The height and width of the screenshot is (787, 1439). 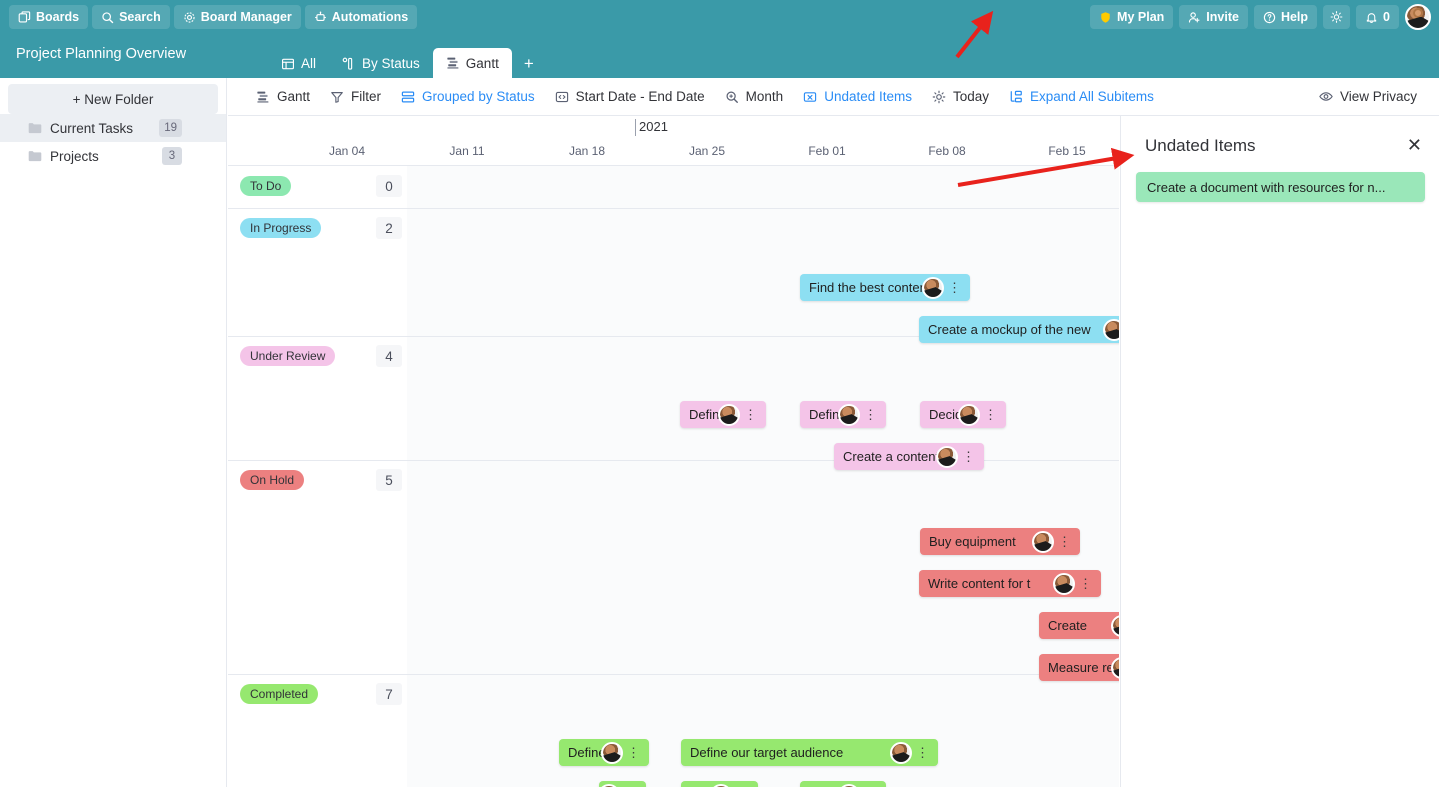 I want to click on page-title: Project Planning Overview, so click(x=101, y=54).